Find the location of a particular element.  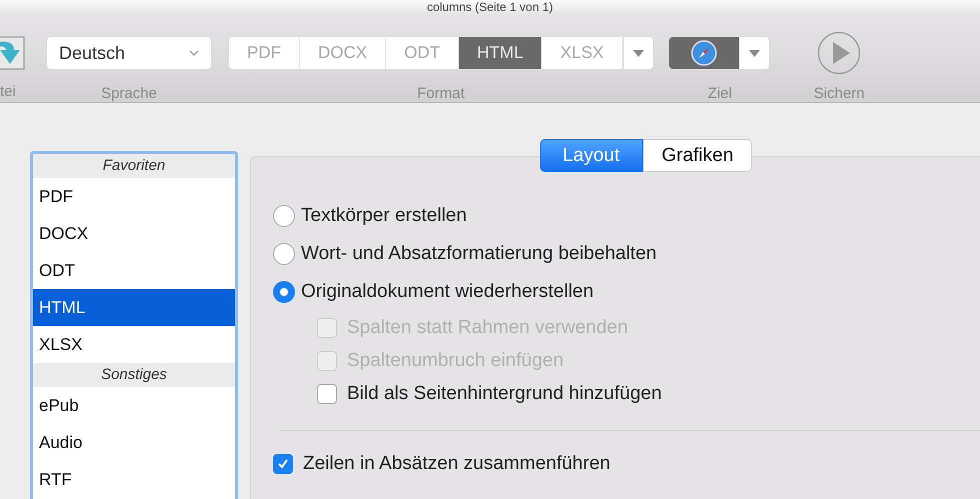

chevron-icon is located at coordinates (194, 53).